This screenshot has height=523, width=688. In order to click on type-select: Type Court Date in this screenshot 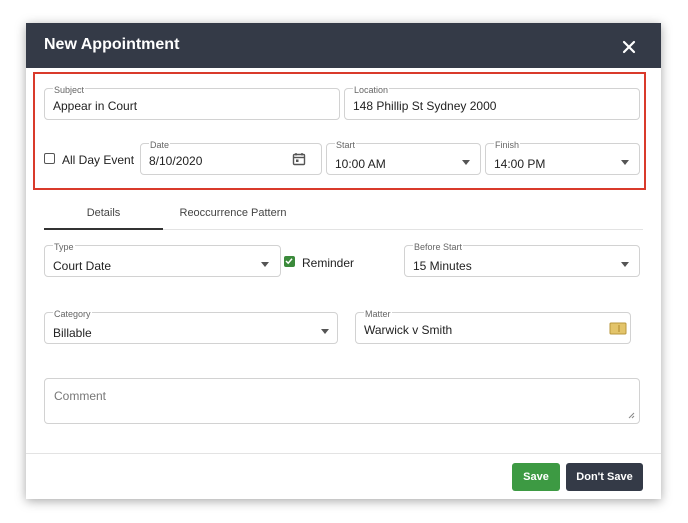, I will do `click(162, 259)`.